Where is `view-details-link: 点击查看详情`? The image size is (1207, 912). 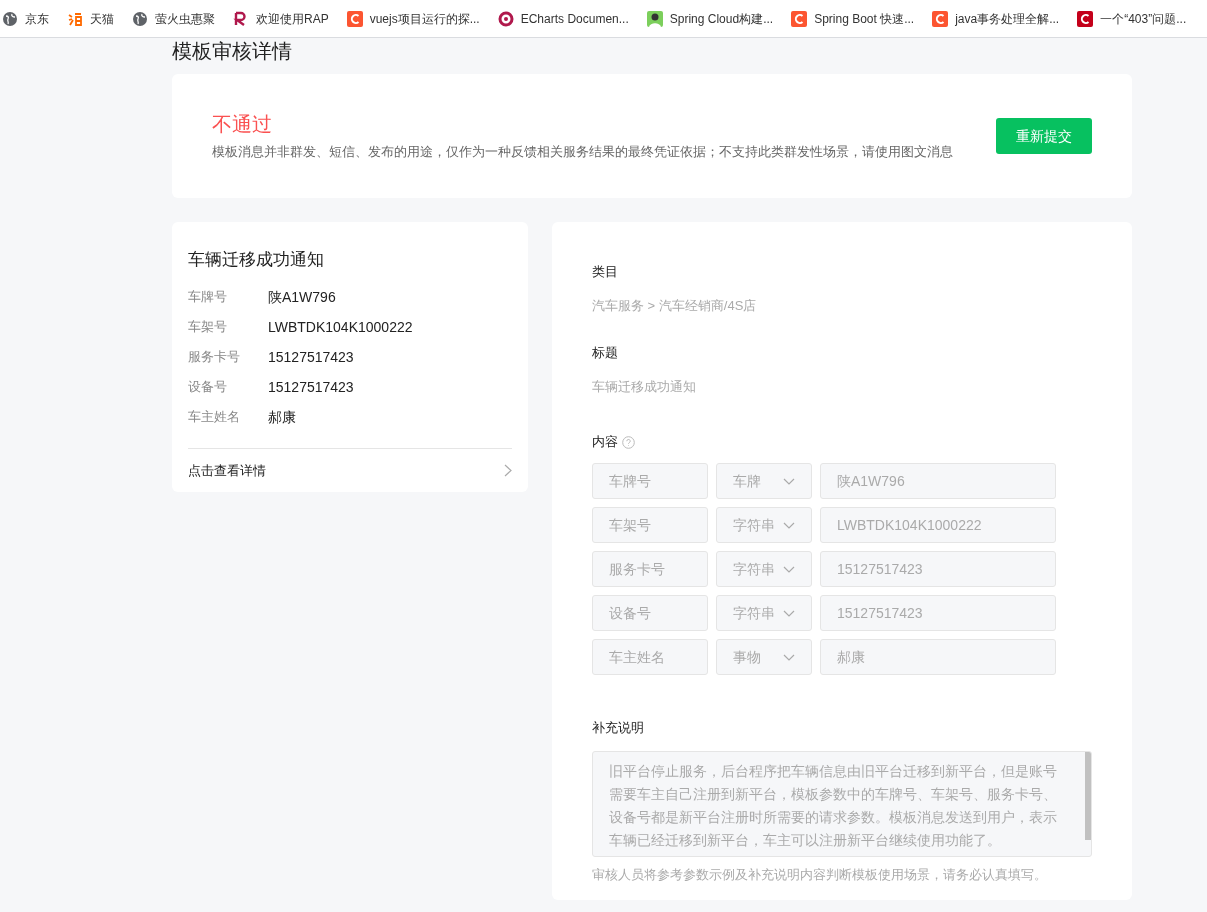 view-details-link: 点击查看详情 is located at coordinates (227, 470).